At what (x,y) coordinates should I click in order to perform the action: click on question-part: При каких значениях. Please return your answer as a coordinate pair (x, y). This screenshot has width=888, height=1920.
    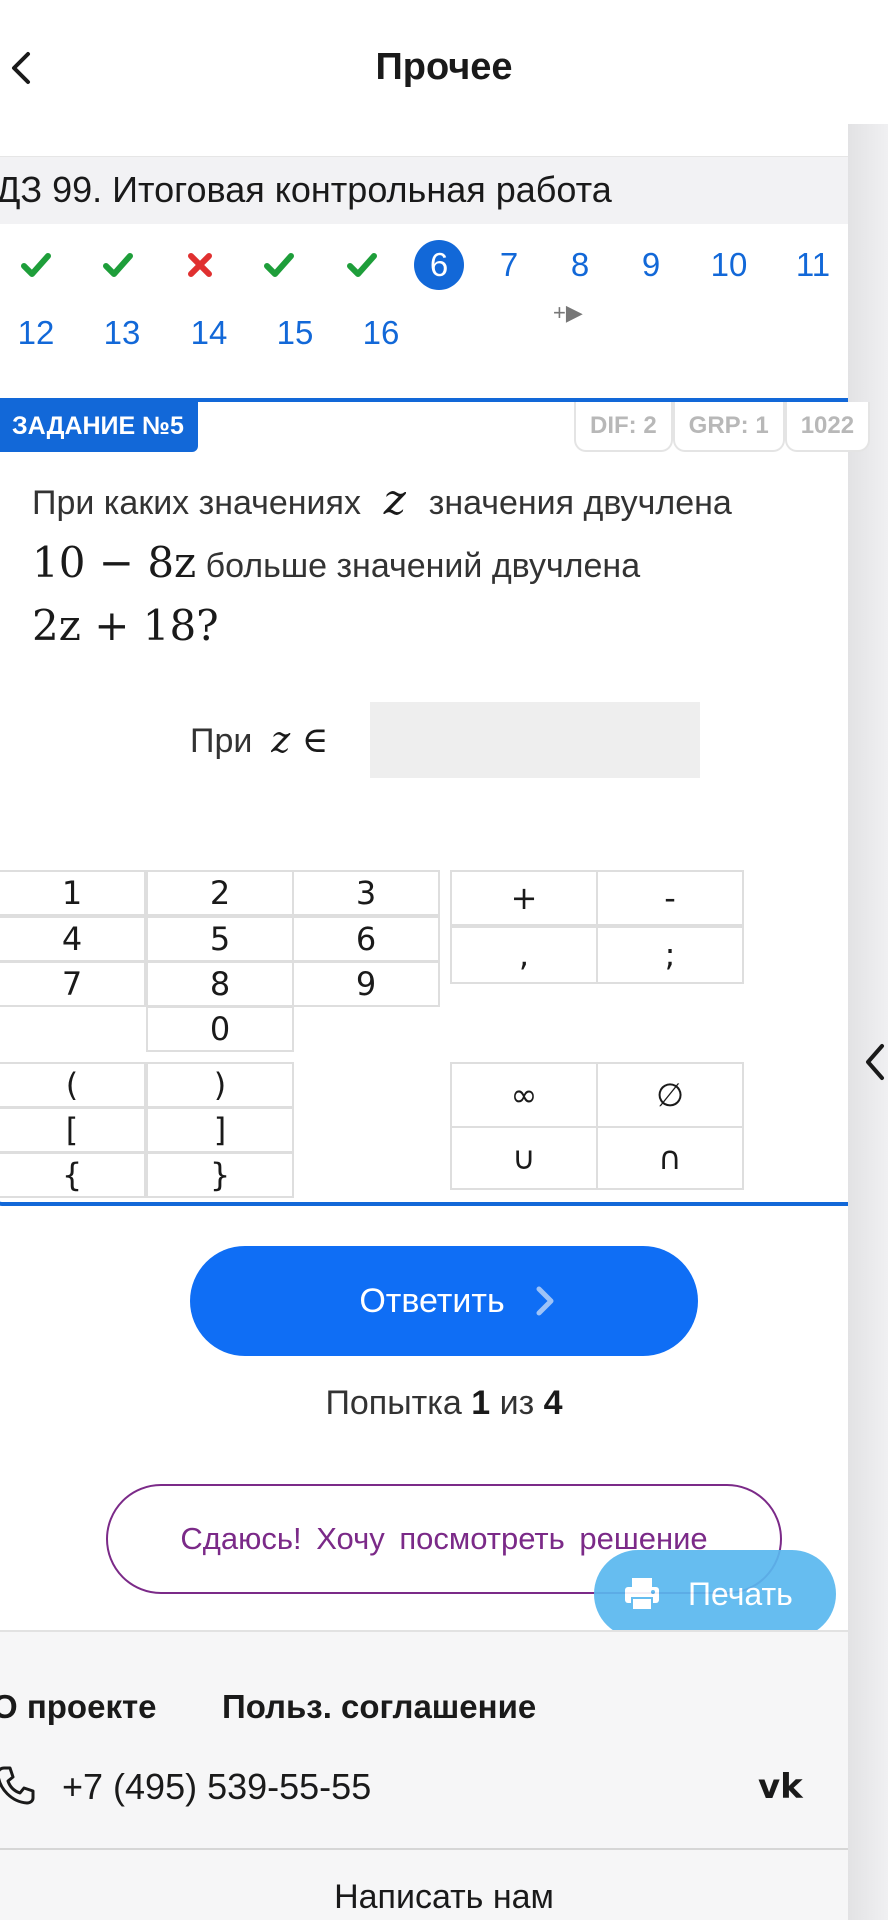
    Looking at the image, I should click on (196, 503).